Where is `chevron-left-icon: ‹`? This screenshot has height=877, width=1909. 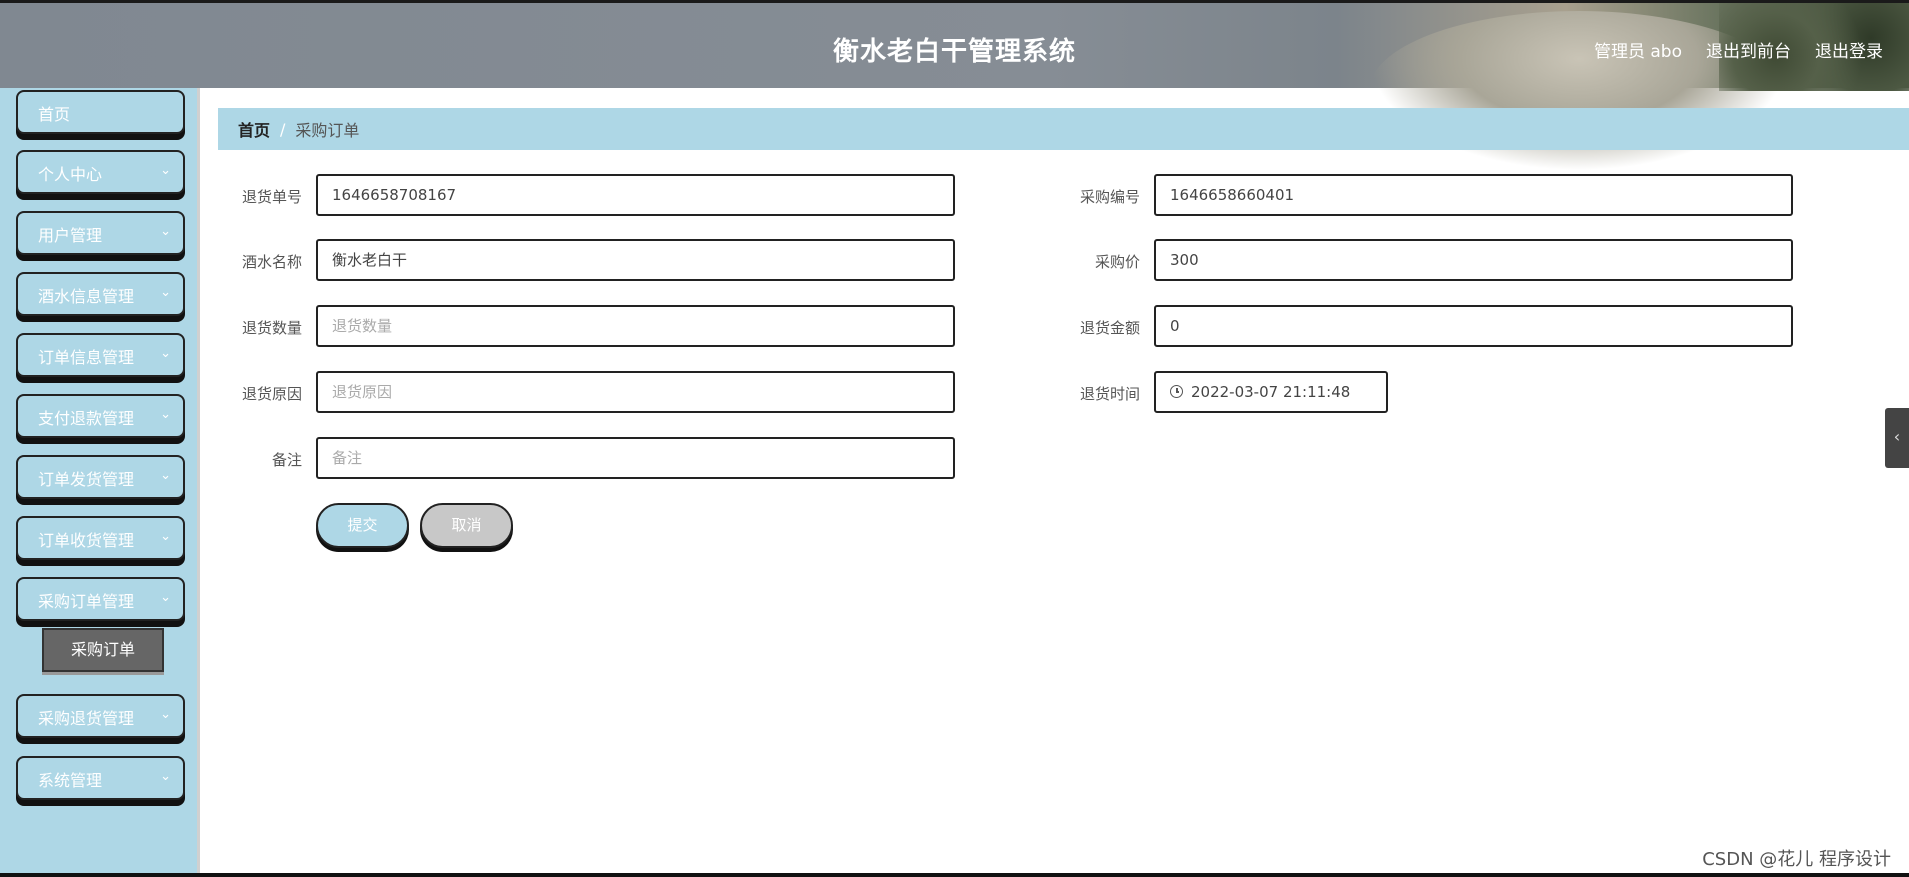 chevron-left-icon: ‹ is located at coordinates (1897, 438).